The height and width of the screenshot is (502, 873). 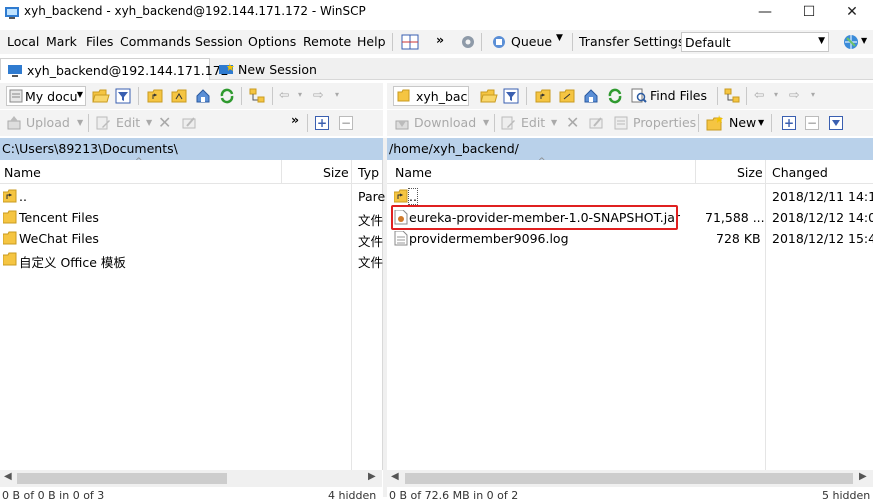 What do you see at coordinates (714, 123) in the screenshot?
I see `new-folder-icon` at bounding box center [714, 123].